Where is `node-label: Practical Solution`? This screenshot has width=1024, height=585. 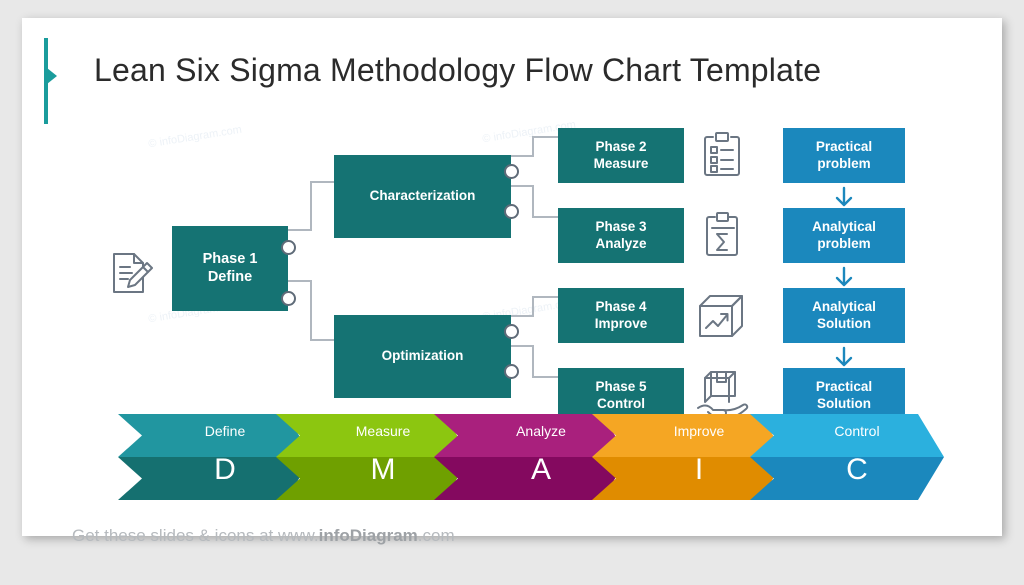 node-label: Practical Solution is located at coordinates (844, 395).